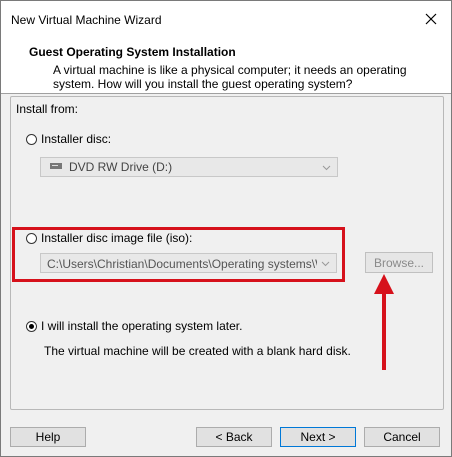  What do you see at coordinates (121, 167) in the screenshot?
I see `disc-drive-value: DVD RW Drive (D:)` at bounding box center [121, 167].